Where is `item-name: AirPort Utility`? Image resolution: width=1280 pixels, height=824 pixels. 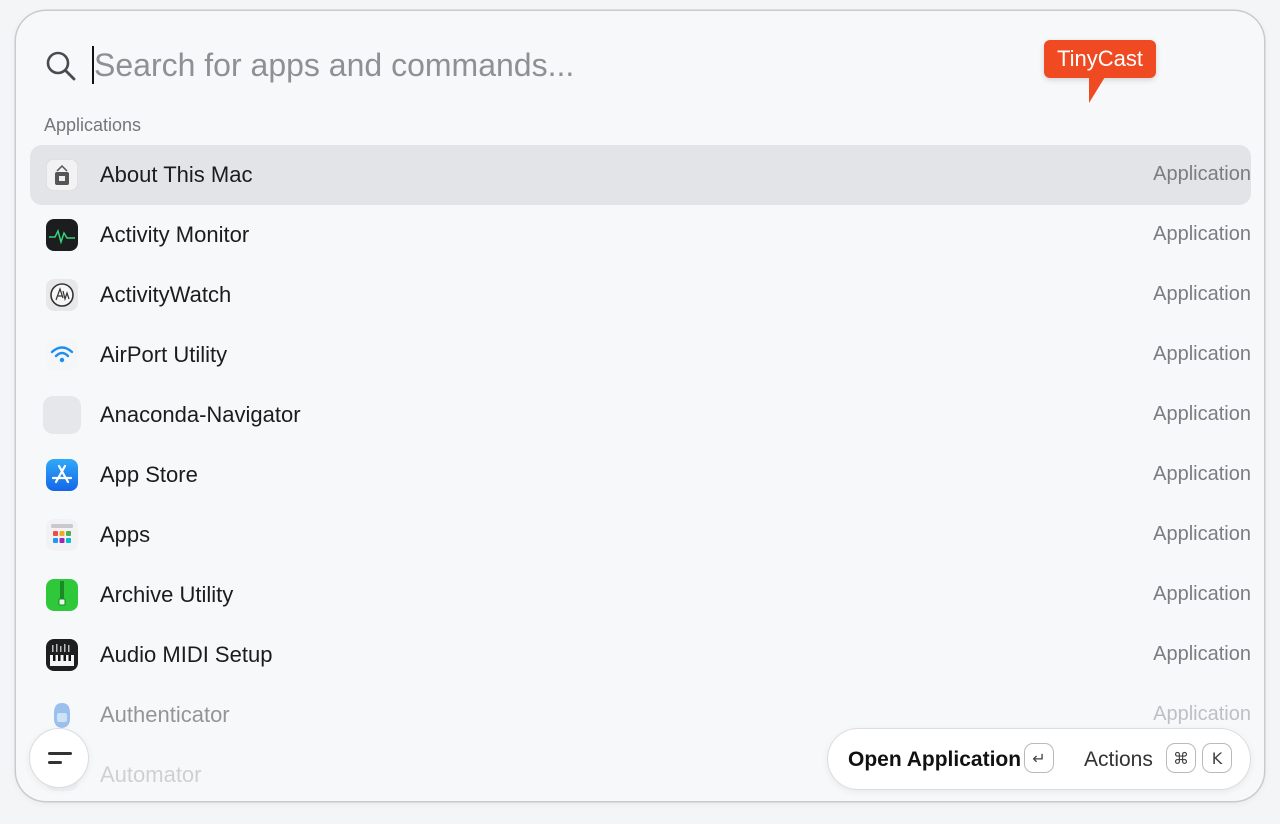
item-name: AirPort Utility is located at coordinates (164, 354).